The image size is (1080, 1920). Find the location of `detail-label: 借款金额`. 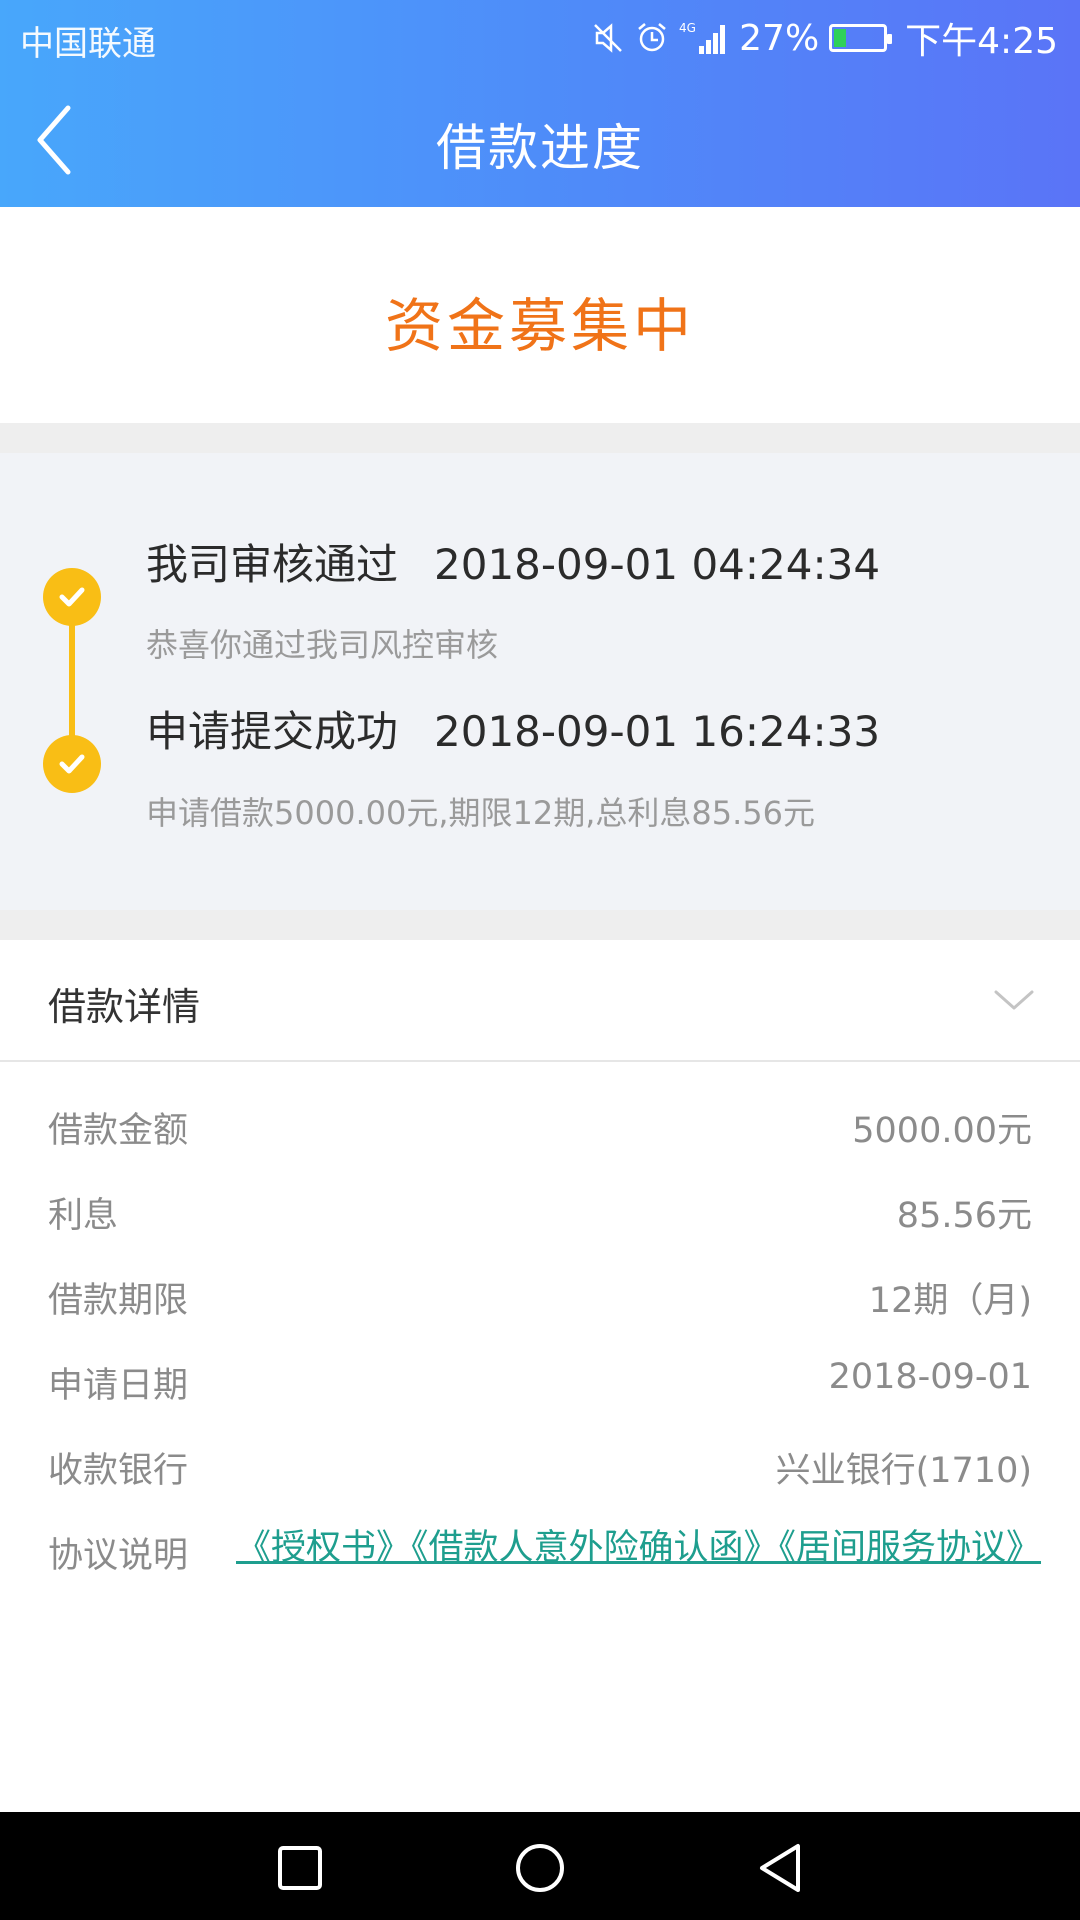

detail-label: 借款金额 is located at coordinates (118, 1131).